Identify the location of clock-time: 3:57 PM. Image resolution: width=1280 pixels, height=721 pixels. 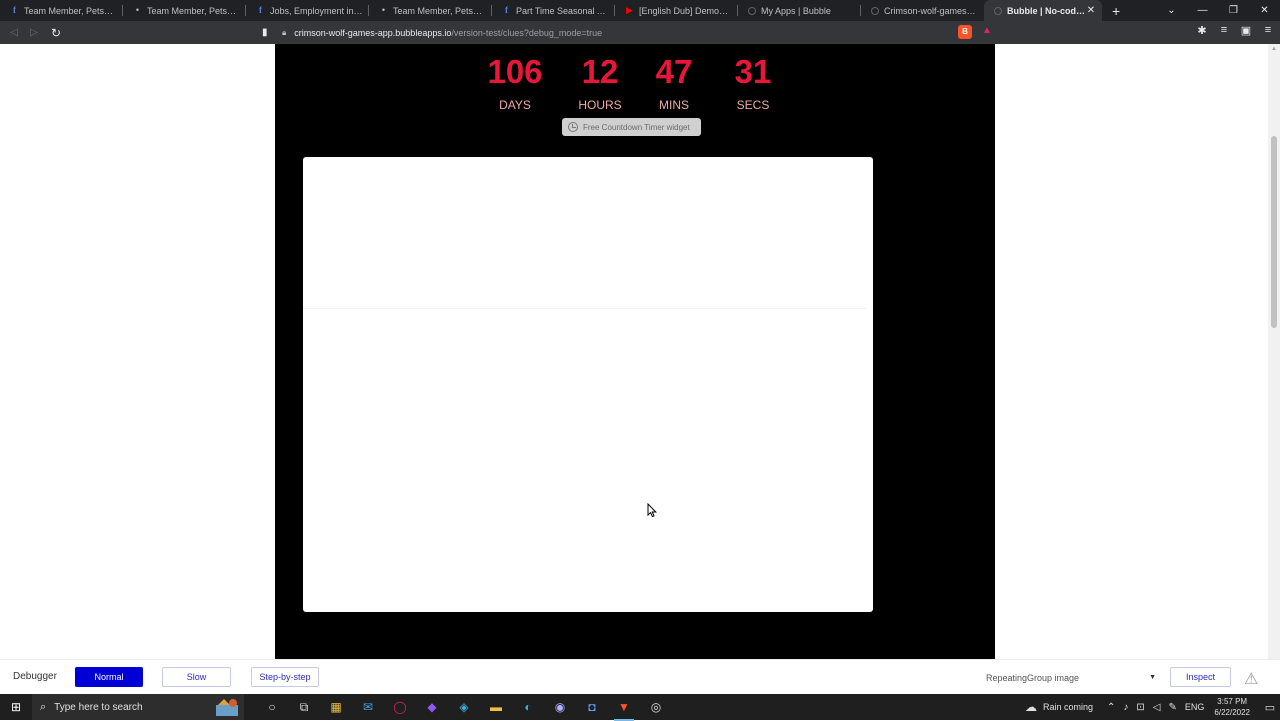
(1232, 701).